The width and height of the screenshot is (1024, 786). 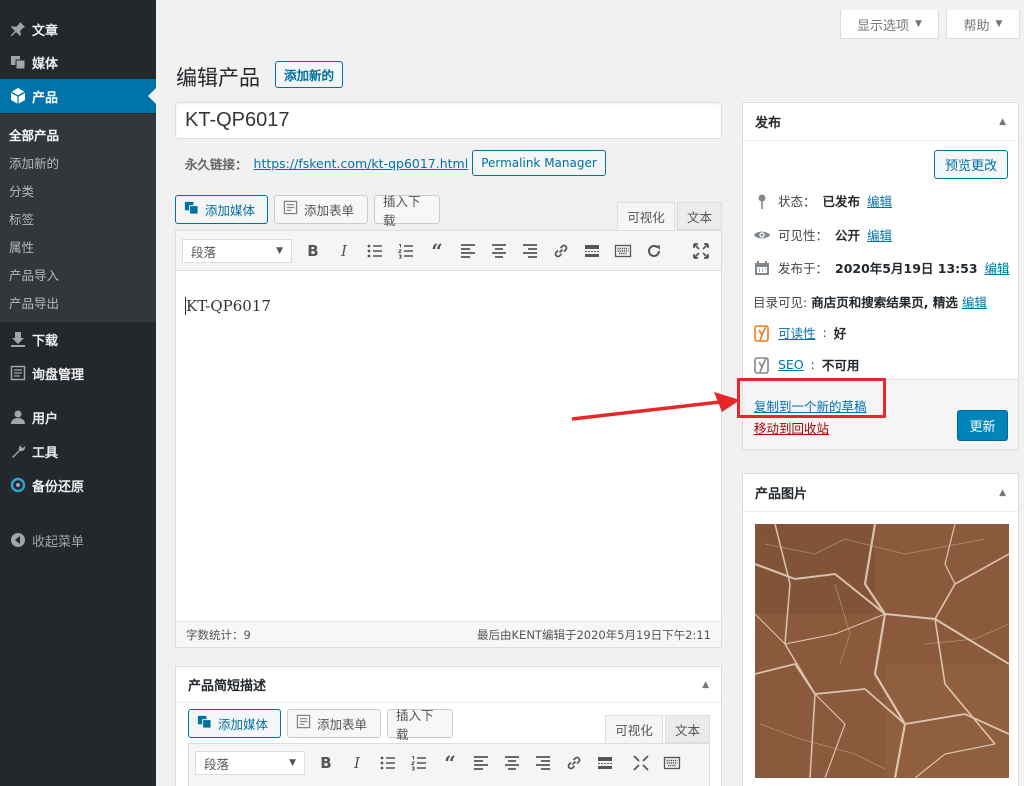 I want to click on sidebar-item-media: 媒体, so click(x=78, y=62).